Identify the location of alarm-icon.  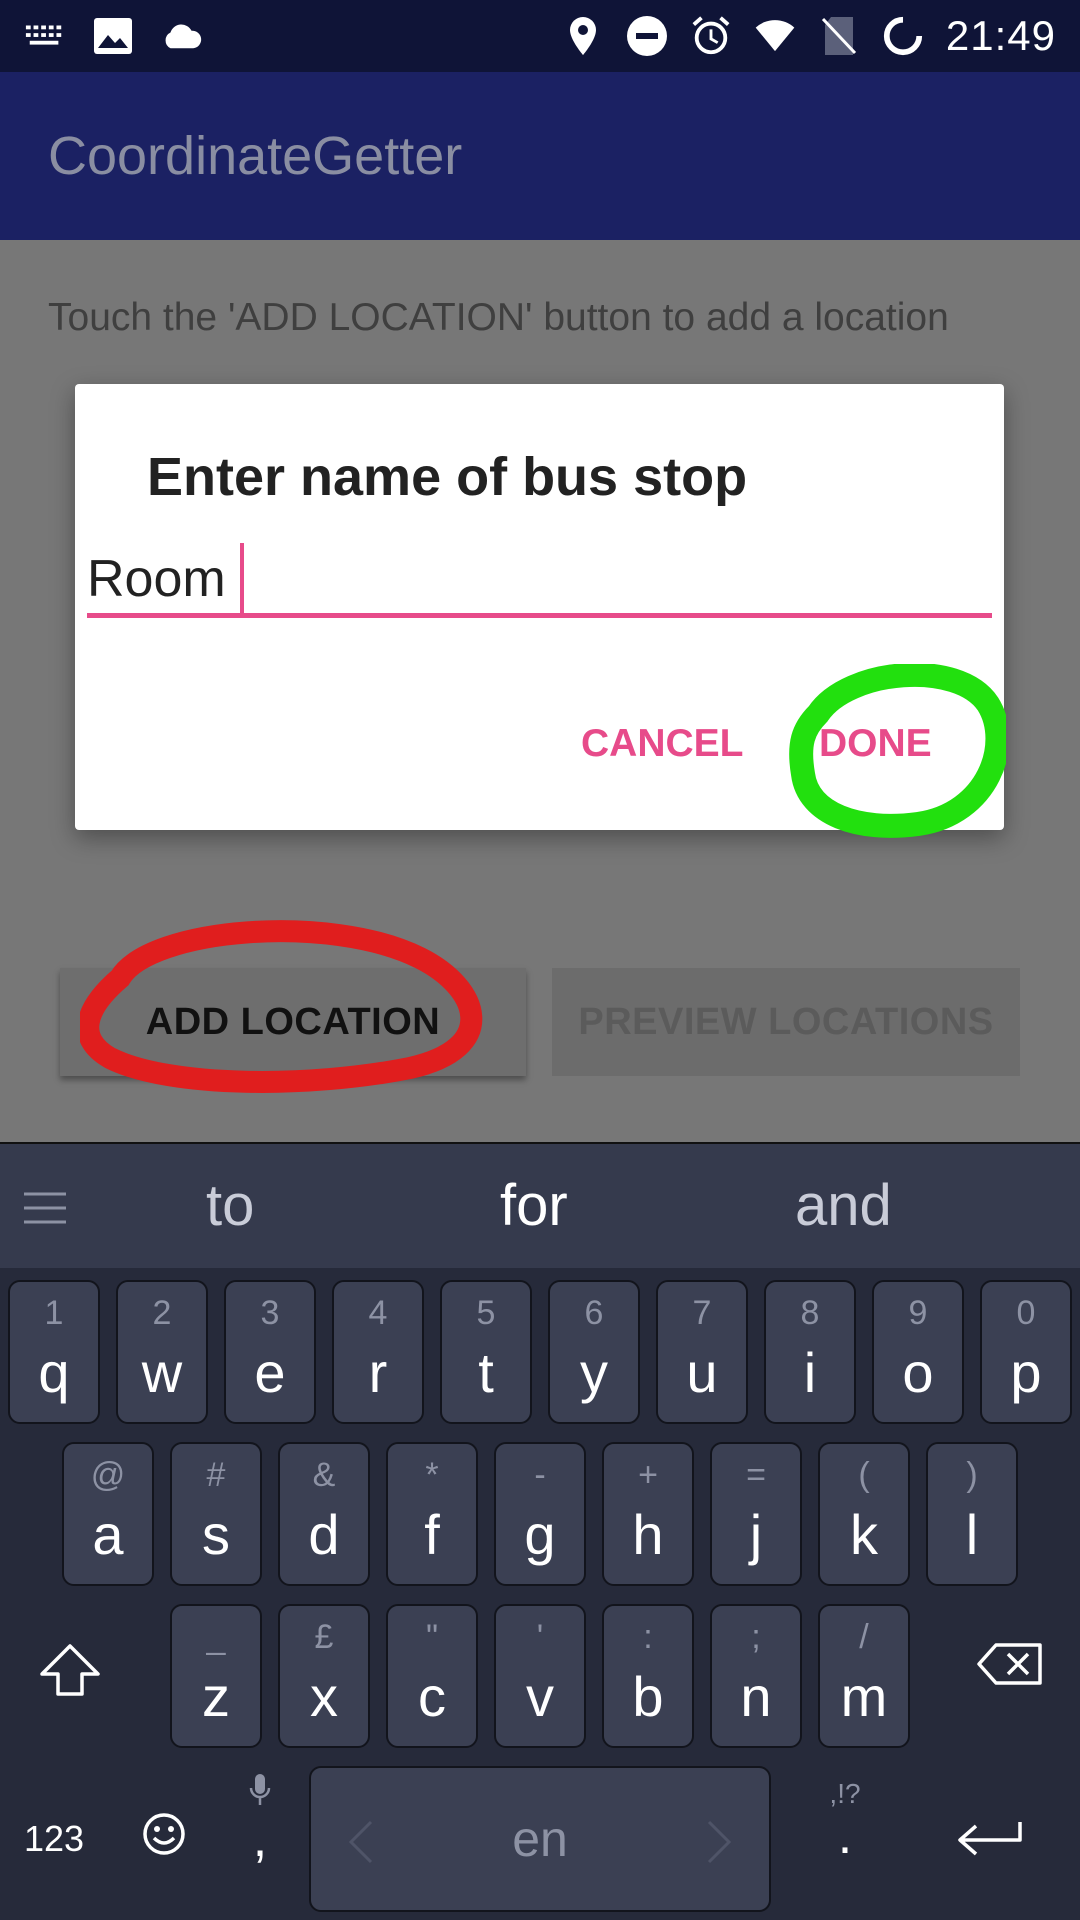
(711, 36).